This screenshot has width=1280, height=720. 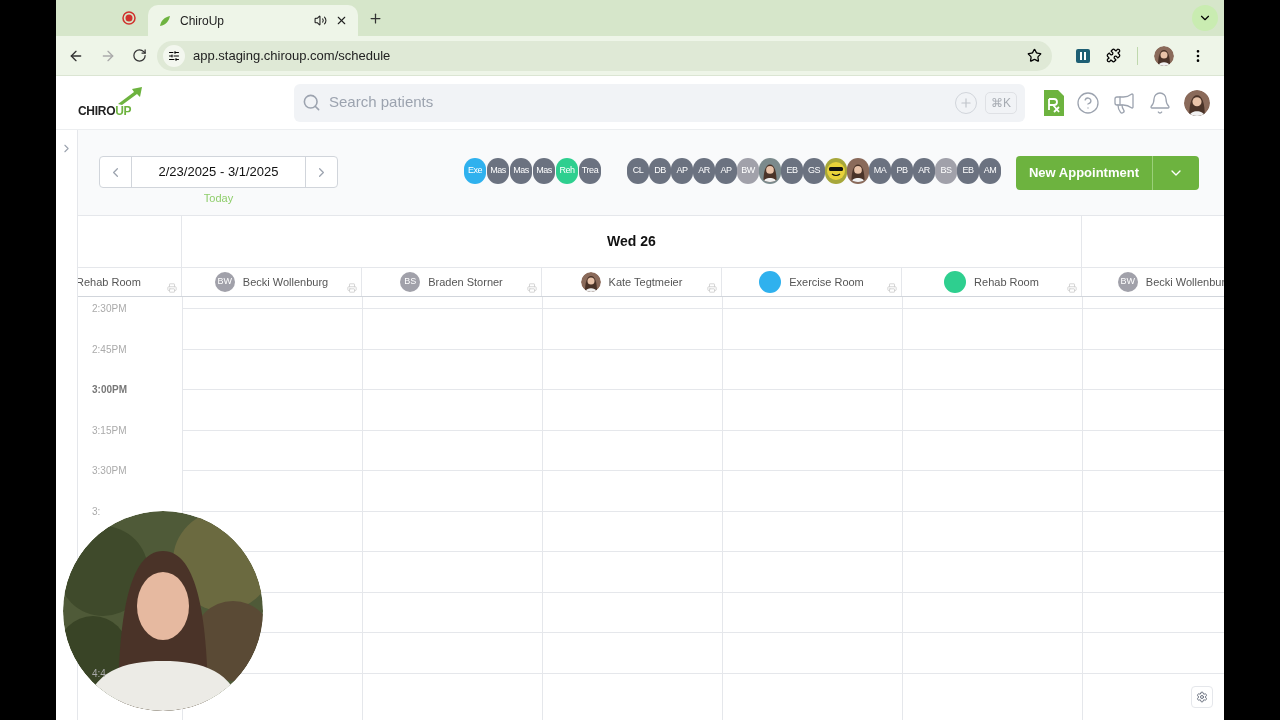 I want to click on resource-name: Rehab Room, so click(x=1006, y=282).